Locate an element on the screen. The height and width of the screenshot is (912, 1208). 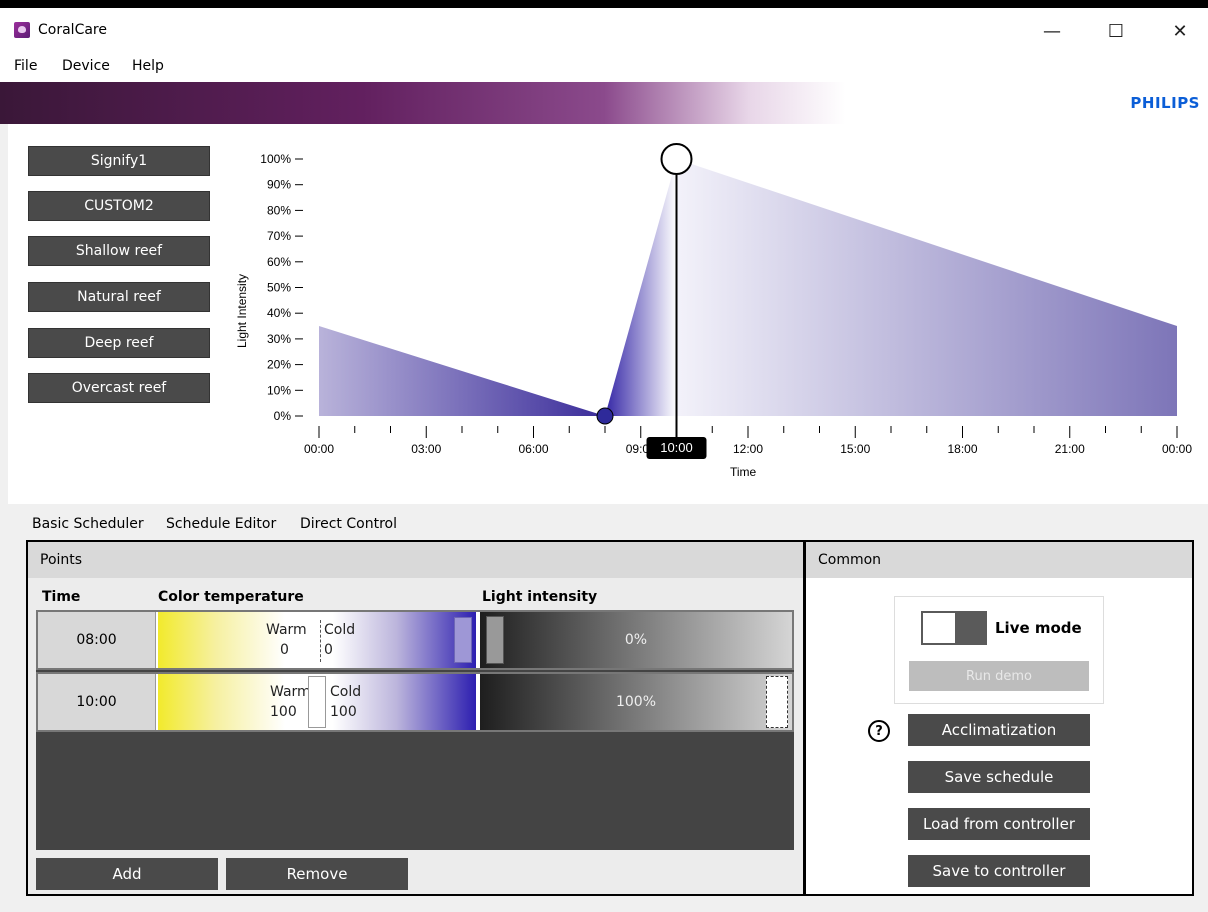
y-tick-label: 80% is located at coordinates (279, 210).